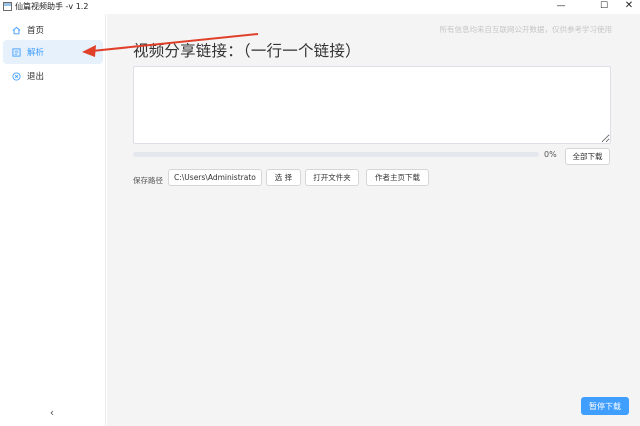 This screenshot has width=640, height=426. Describe the element at coordinates (336, 154) in the screenshot. I see `download-progress-bar` at that location.